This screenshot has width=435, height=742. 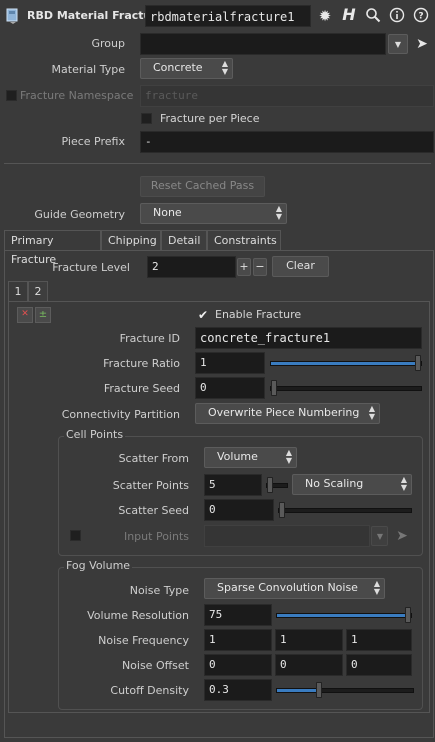 What do you see at coordinates (287, 96) in the screenshot?
I see `fracture-namespace-input: fracture` at bounding box center [287, 96].